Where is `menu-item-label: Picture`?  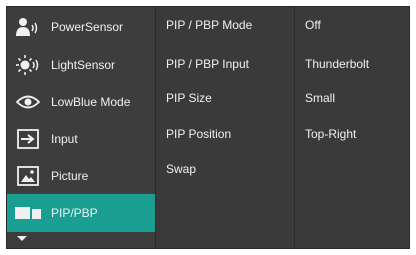
menu-item-label: Picture is located at coordinates (70, 175).